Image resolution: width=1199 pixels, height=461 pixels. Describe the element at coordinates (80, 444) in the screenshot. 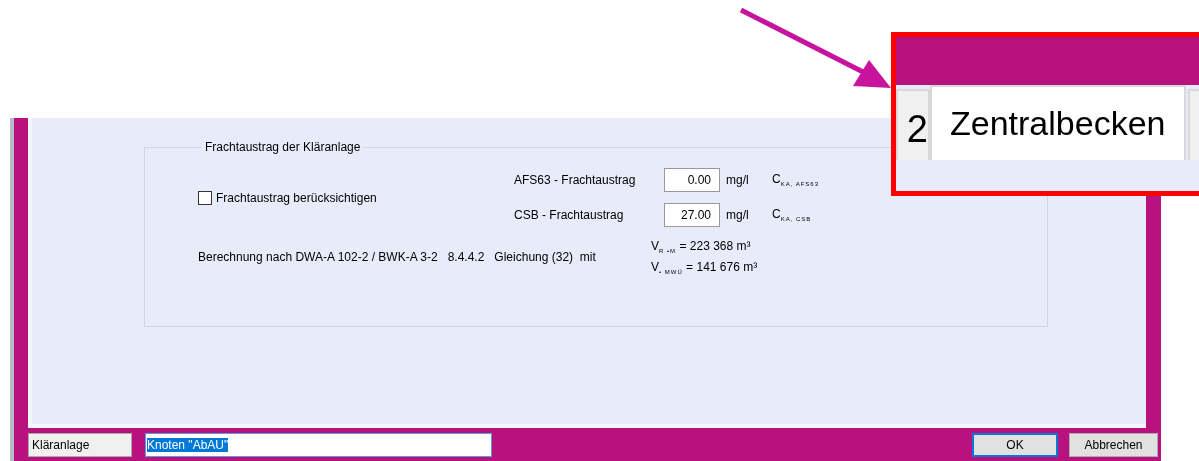

I see `name-field: Kläranlage` at that location.